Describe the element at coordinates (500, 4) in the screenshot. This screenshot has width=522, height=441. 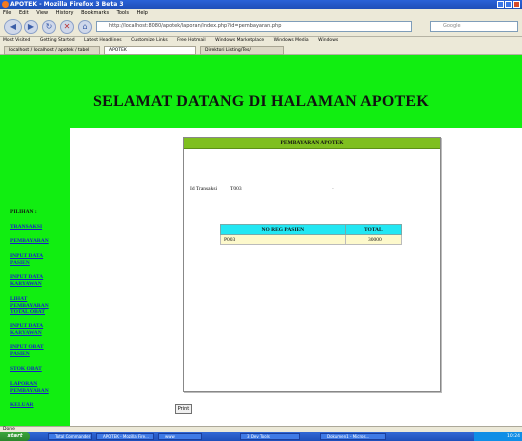
I see `minimize-button` at that location.